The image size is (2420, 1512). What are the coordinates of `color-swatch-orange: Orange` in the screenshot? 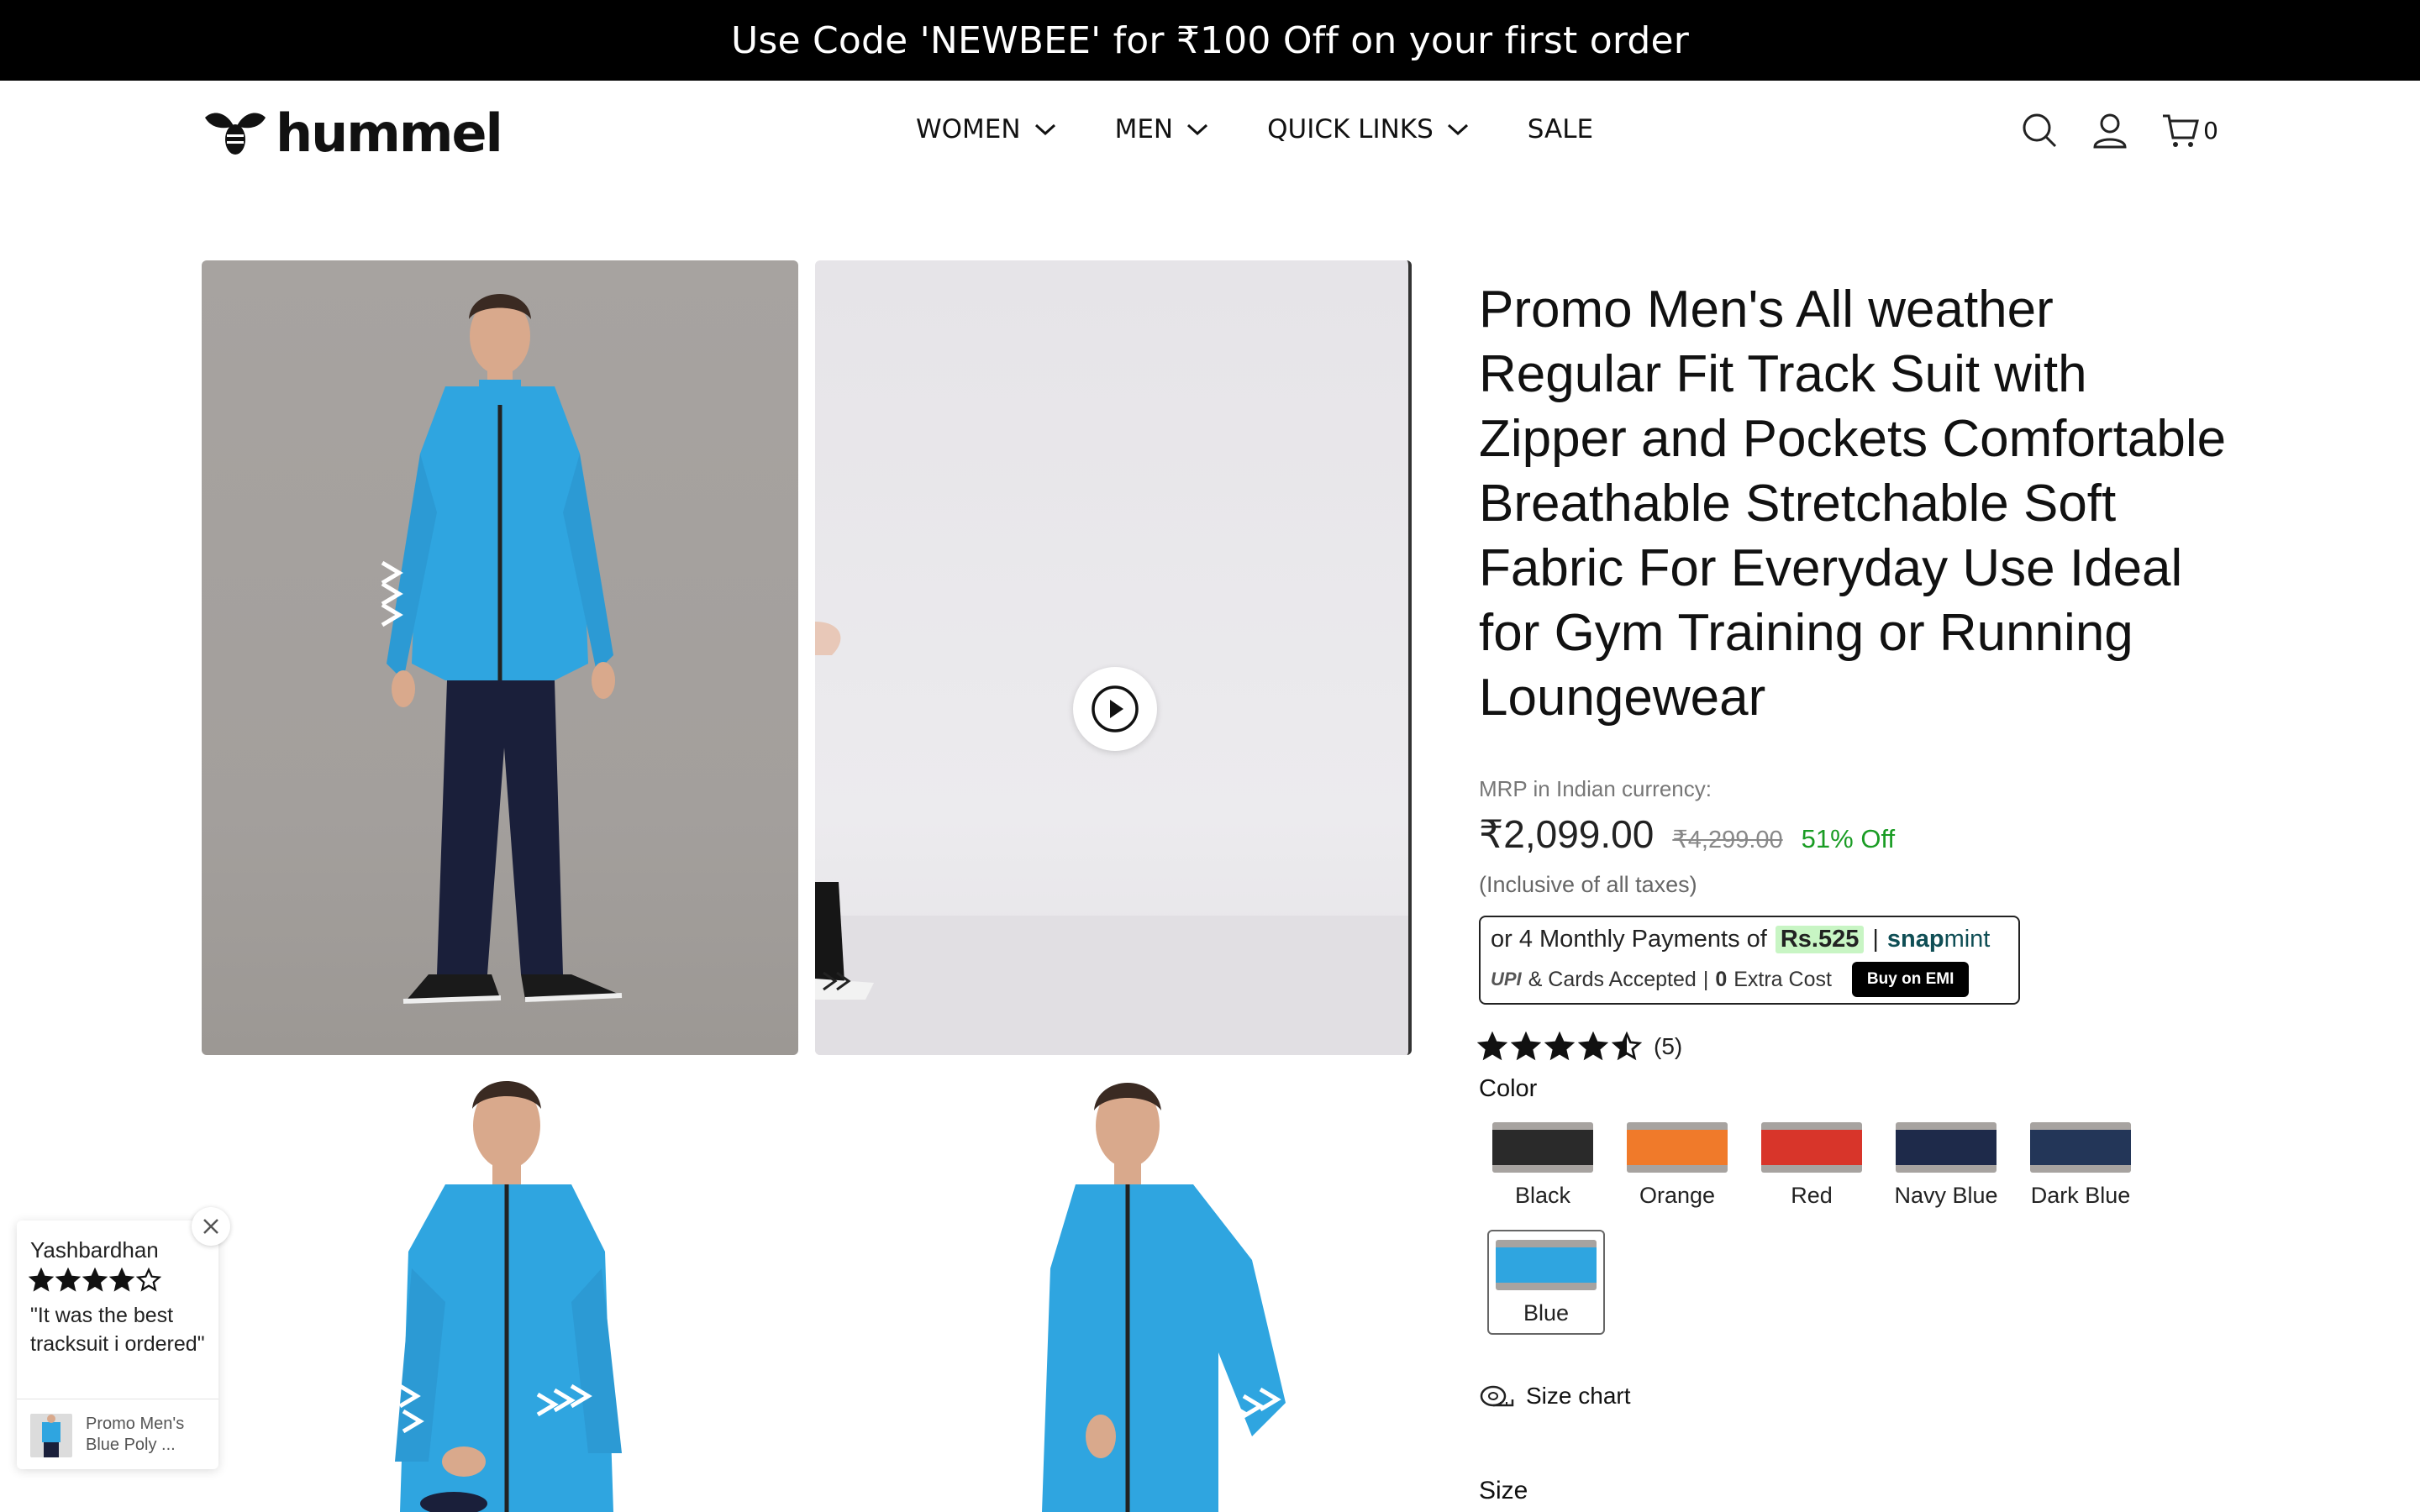 It's located at (1677, 1165).